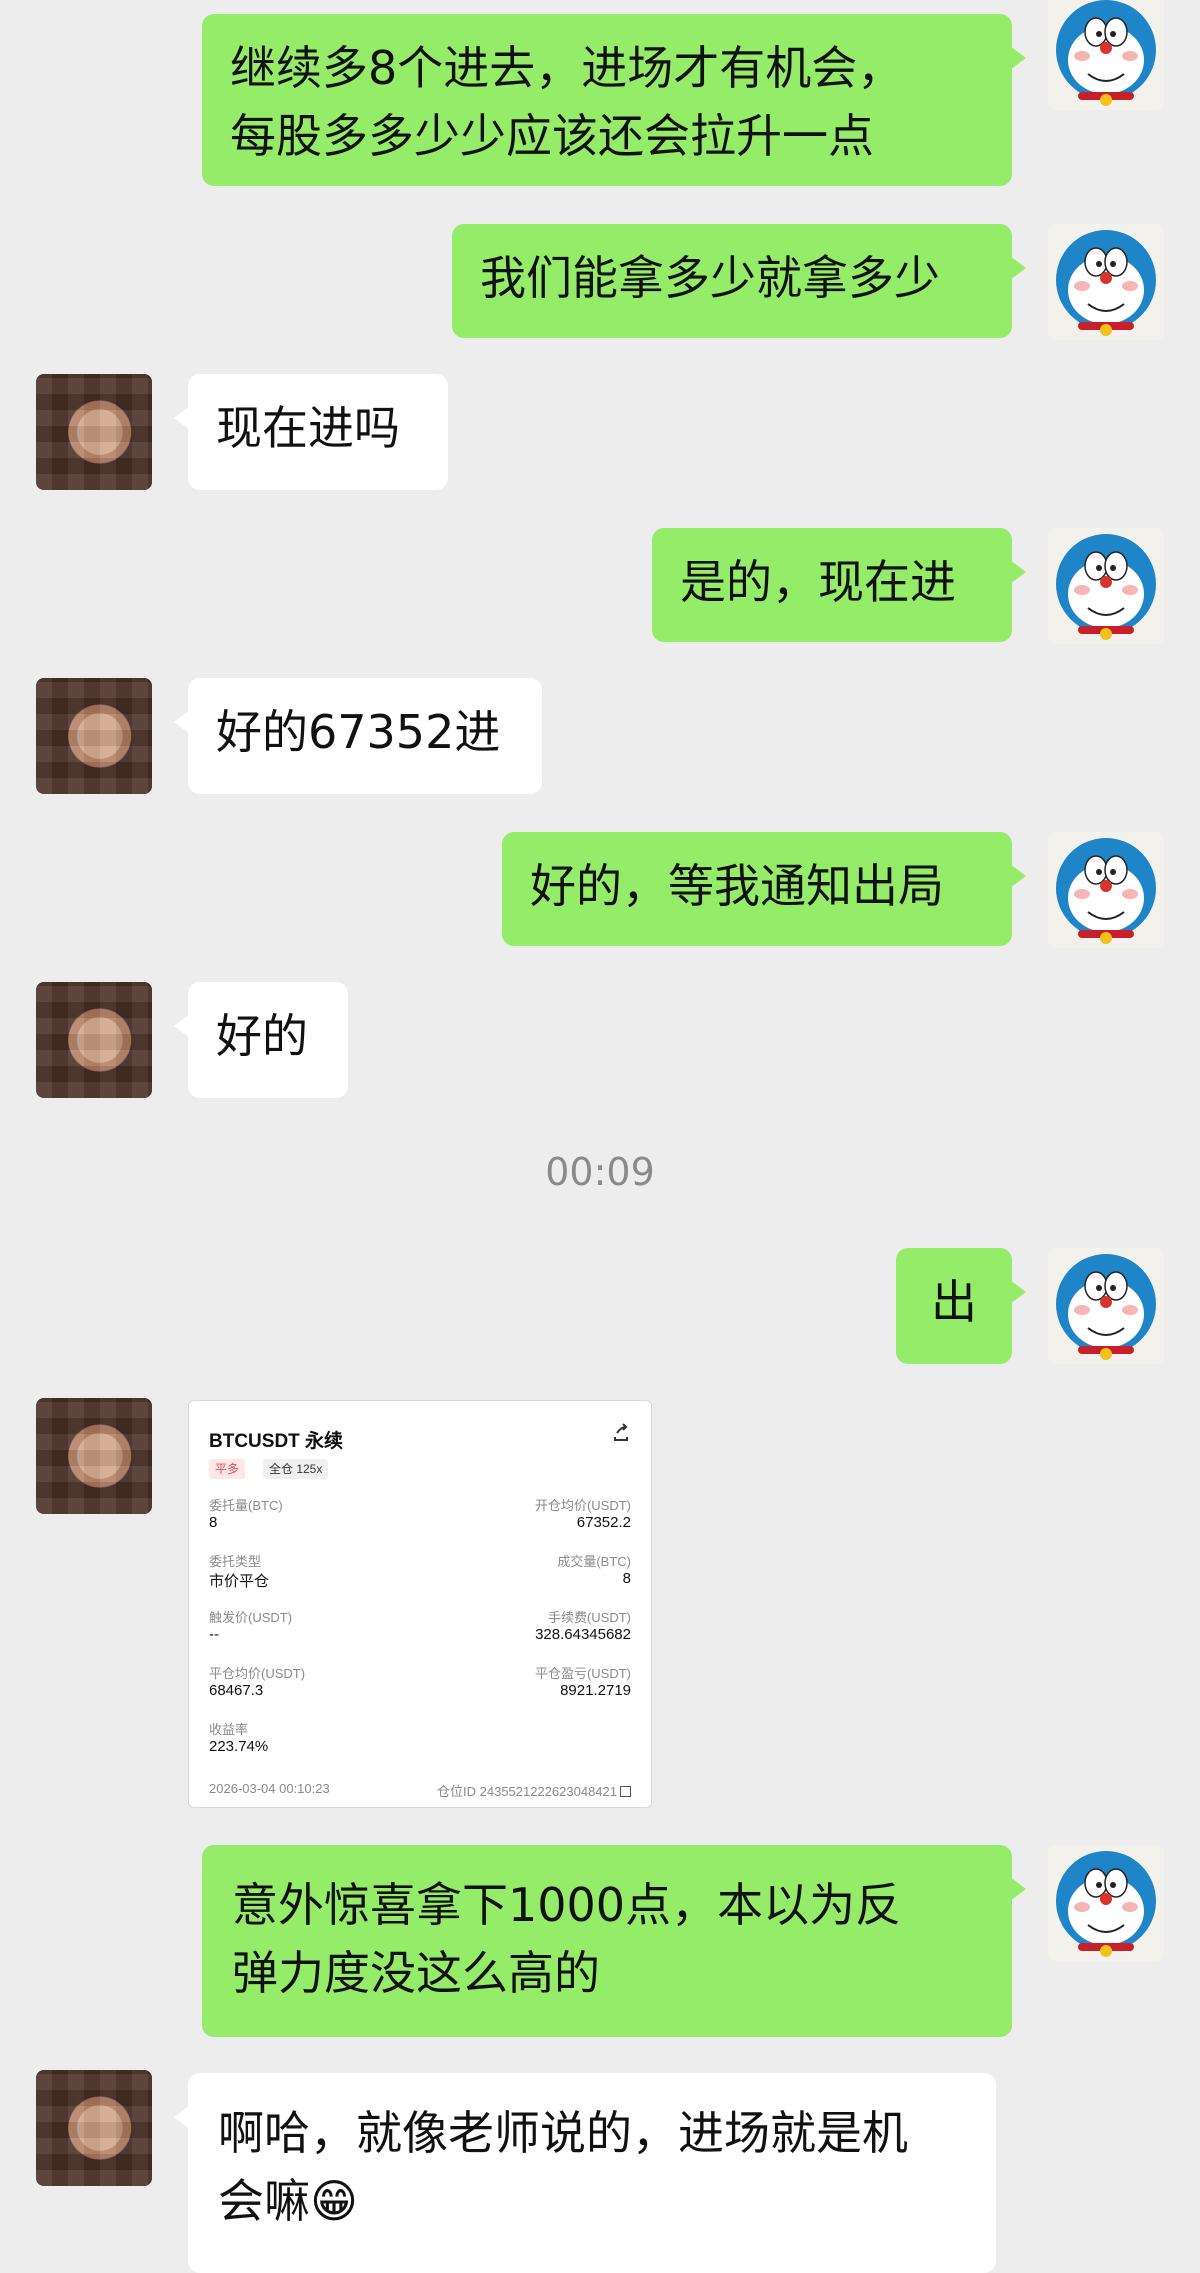  What do you see at coordinates (236, 1690) in the screenshot?
I see `field-value: 68467.3` at bounding box center [236, 1690].